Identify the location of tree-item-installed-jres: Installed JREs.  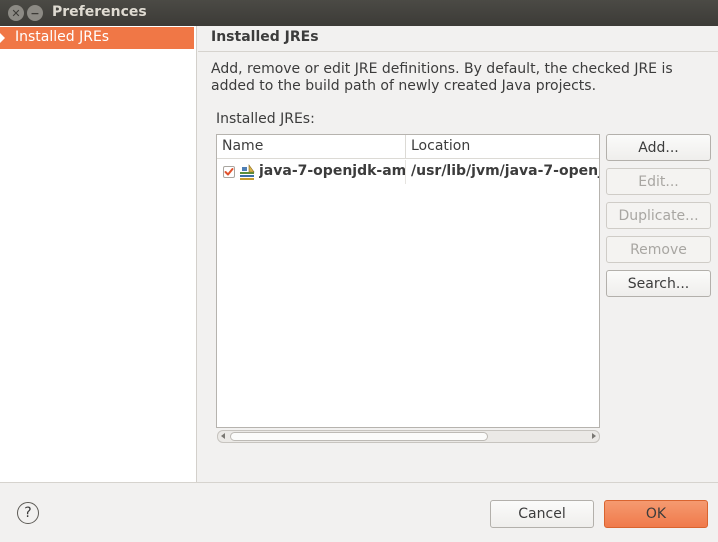
(97, 38).